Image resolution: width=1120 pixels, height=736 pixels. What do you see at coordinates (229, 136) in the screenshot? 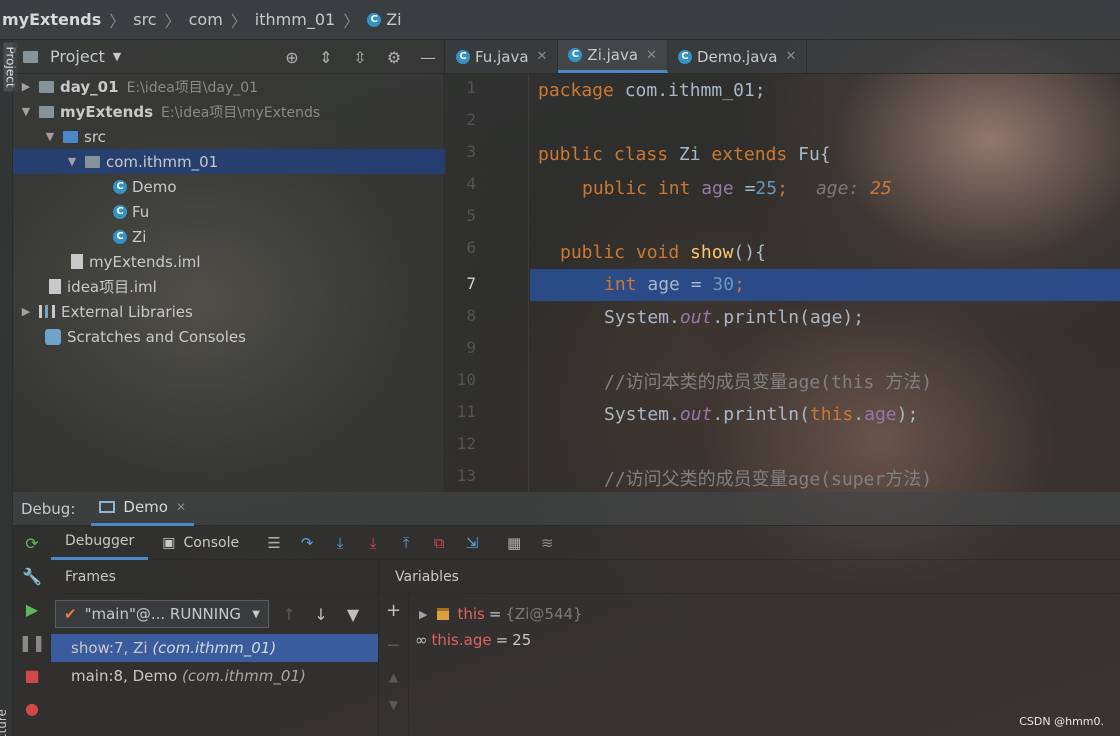
I see `tree-item-src: ▼ src` at bounding box center [229, 136].